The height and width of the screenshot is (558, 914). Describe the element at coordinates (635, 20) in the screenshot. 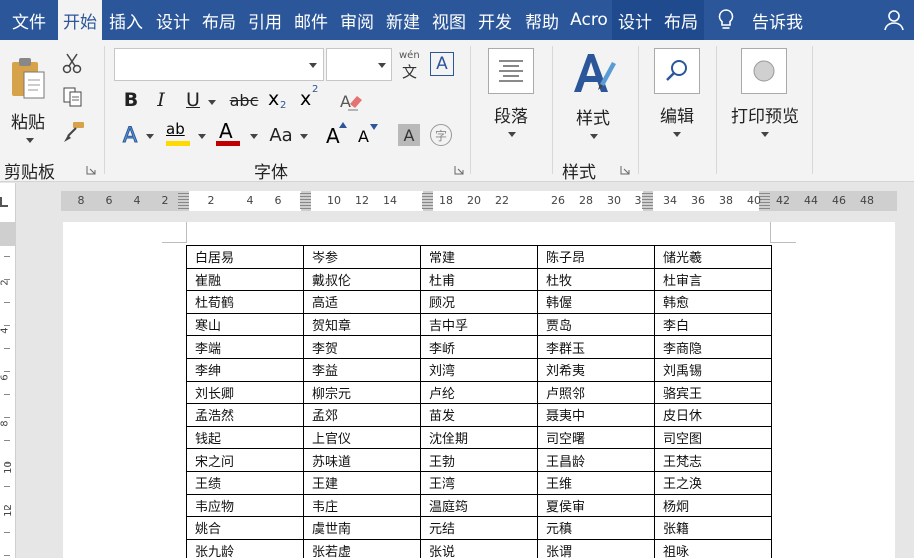

I see `tab-table-design: 设计` at that location.